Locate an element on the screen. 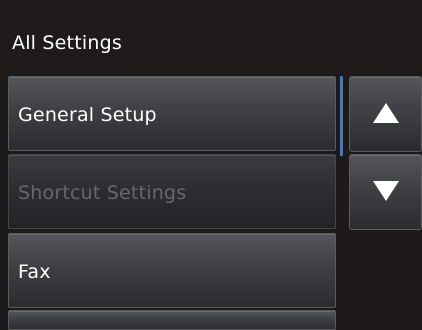 Image resolution: width=422 pixels, height=330 pixels. scrollbar-thumb is located at coordinates (341, 116).